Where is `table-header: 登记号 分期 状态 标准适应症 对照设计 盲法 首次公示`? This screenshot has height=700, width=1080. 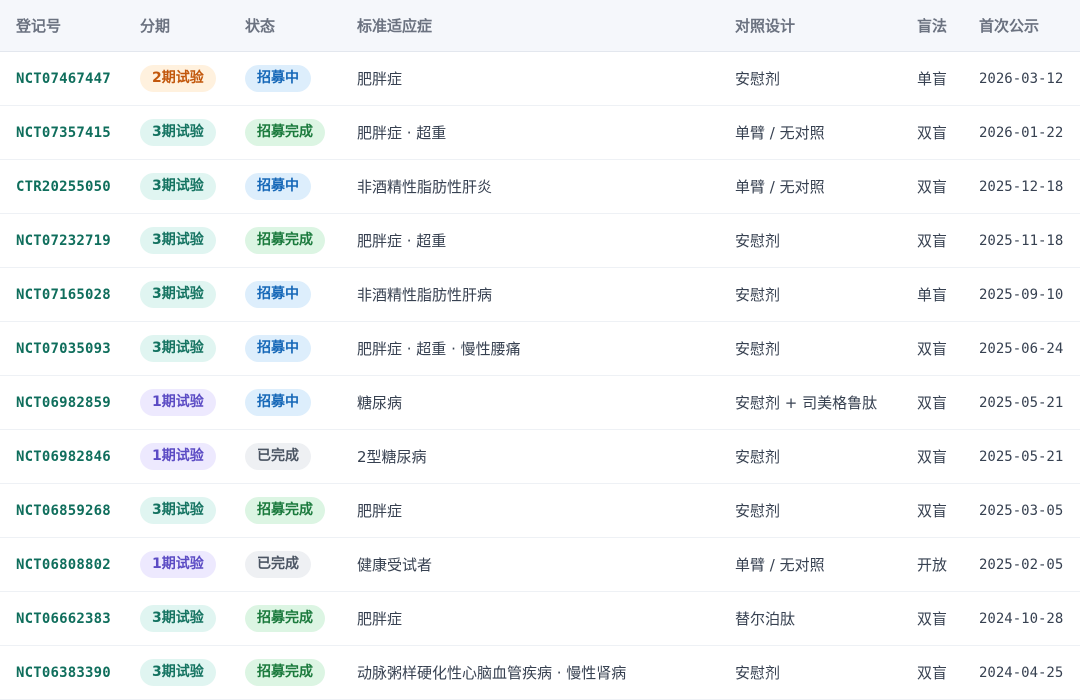 table-header: 登记号 分期 状态 标准适应症 对照设计 盲法 首次公示 is located at coordinates (540, 25).